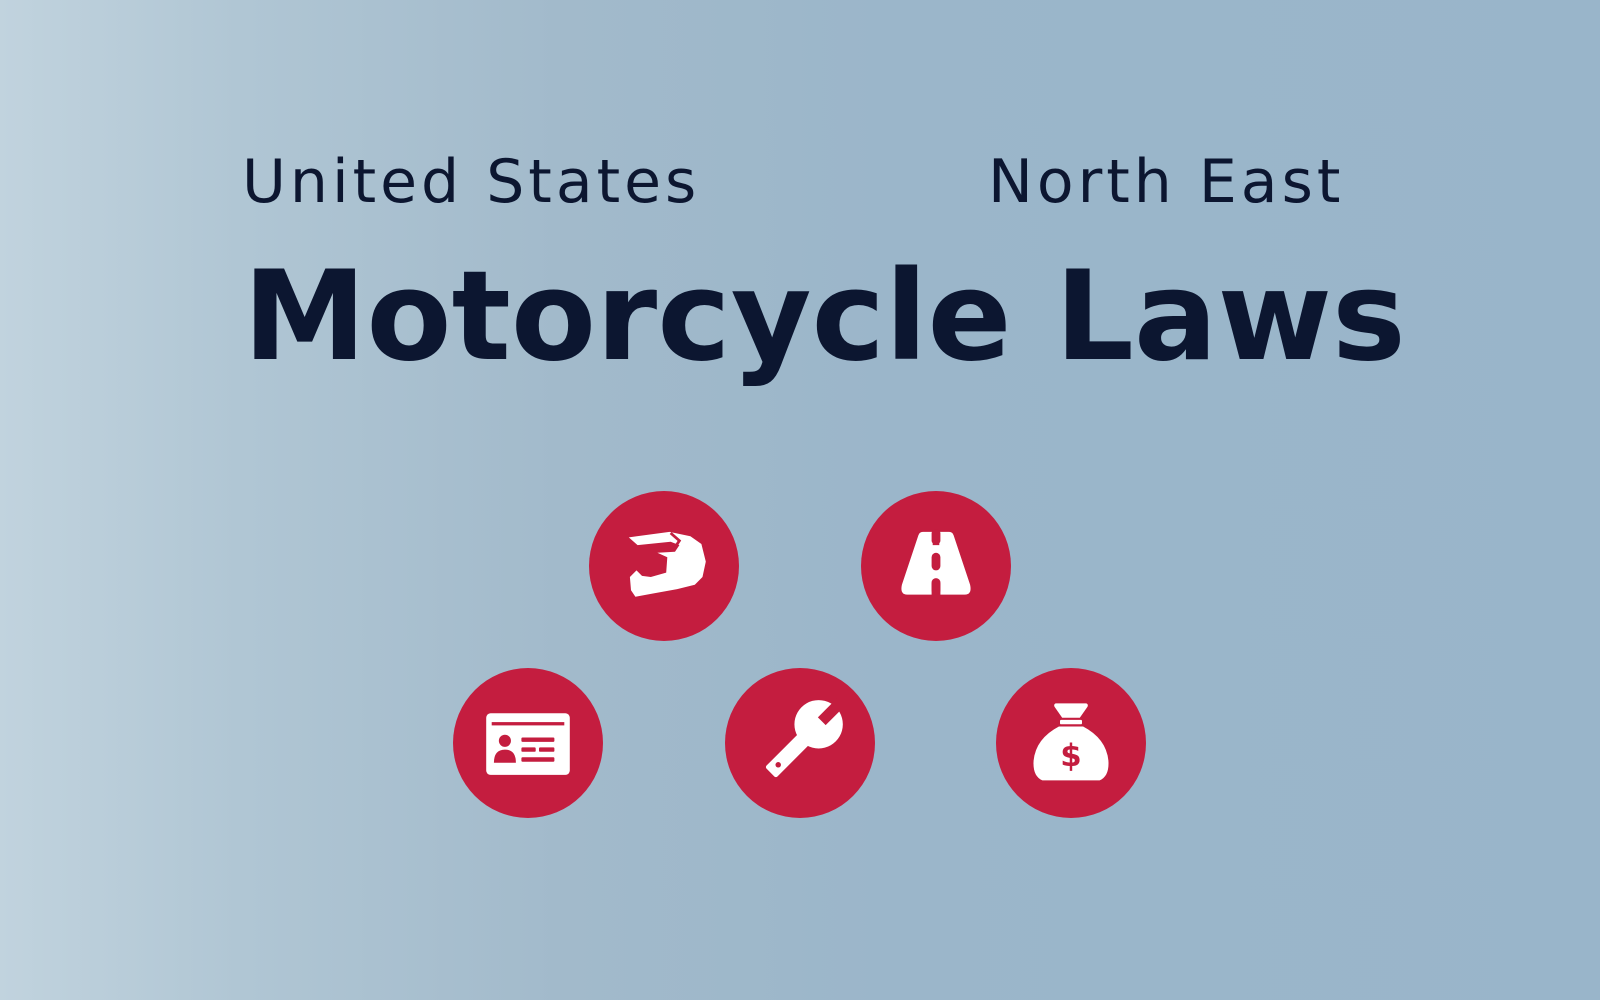  What do you see at coordinates (471, 182) in the screenshot?
I see `region-label-united-states: United States` at bounding box center [471, 182].